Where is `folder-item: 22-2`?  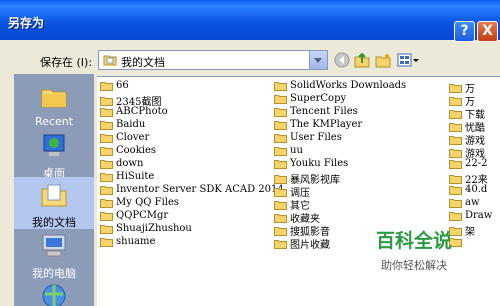
folder-item: 22-2 is located at coordinates (468, 164).